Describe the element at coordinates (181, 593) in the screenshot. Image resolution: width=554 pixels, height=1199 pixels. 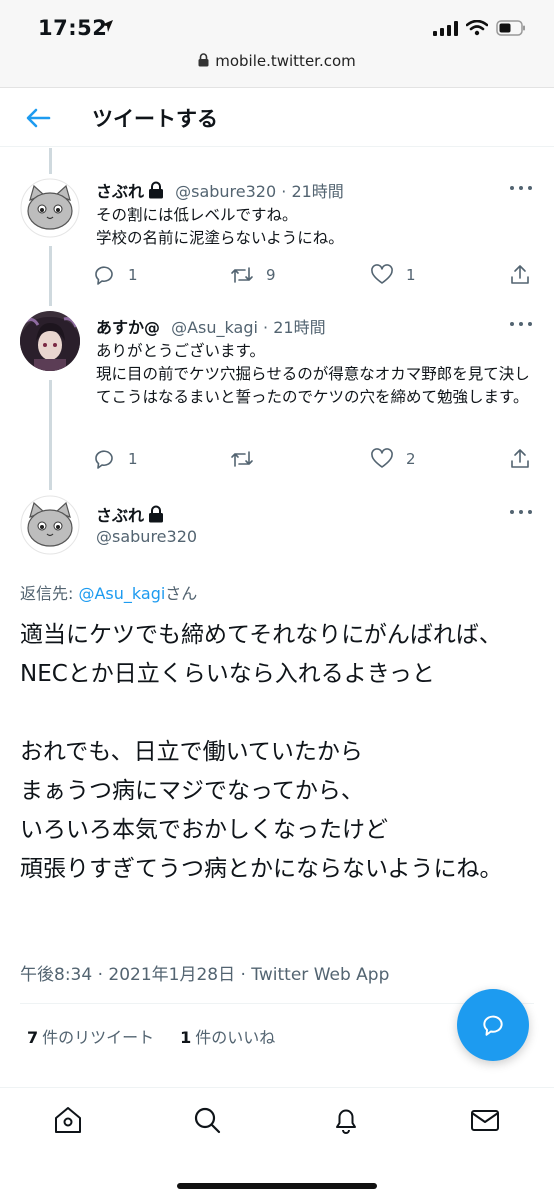
I see `reply-suffix: さん` at that location.